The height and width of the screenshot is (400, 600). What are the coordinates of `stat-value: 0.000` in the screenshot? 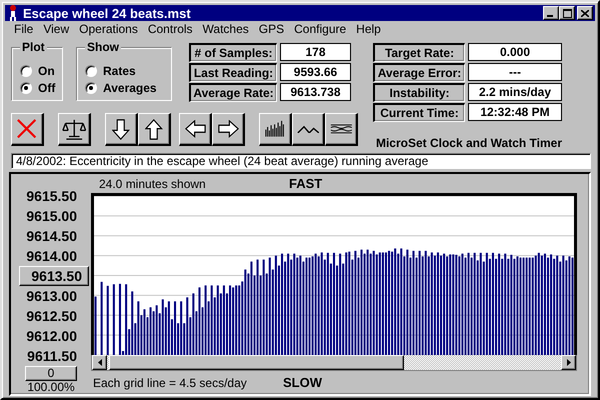 It's located at (515, 52).